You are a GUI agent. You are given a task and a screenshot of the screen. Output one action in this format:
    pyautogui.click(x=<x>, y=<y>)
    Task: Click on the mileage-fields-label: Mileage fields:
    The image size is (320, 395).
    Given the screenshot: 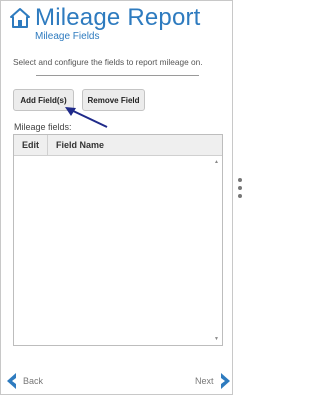 What is the action you would take?
    pyautogui.click(x=43, y=127)
    